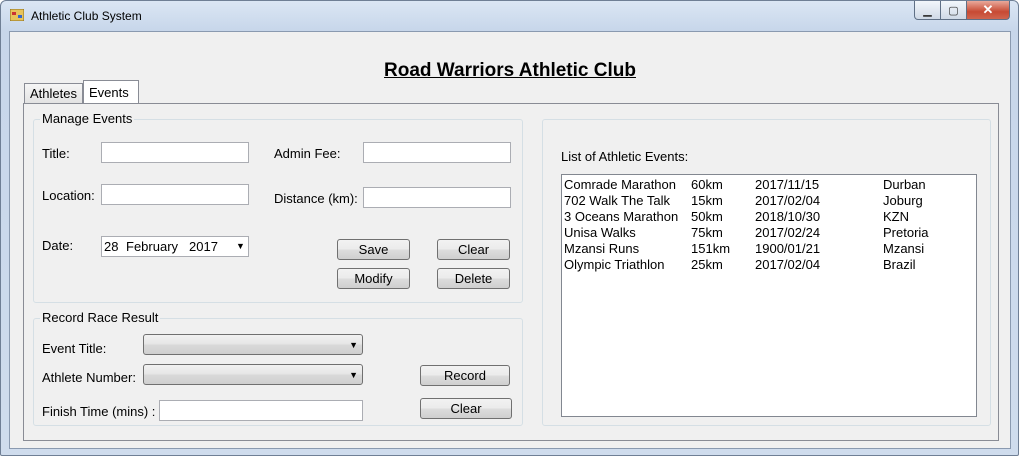 Image resolution: width=1019 pixels, height=456 pixels. Describe the element at coordinates (620, 184) in the screenshot. I see `list-item-title: Comrade Marathon` at that location.